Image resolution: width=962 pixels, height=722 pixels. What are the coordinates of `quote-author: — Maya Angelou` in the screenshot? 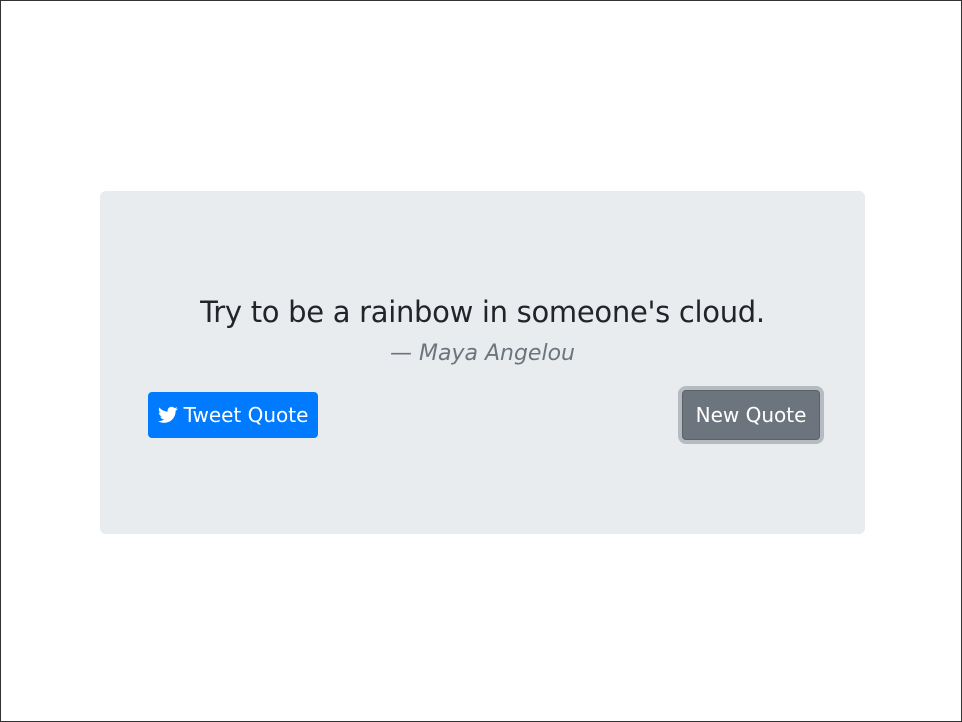 It's located at (482, 353).